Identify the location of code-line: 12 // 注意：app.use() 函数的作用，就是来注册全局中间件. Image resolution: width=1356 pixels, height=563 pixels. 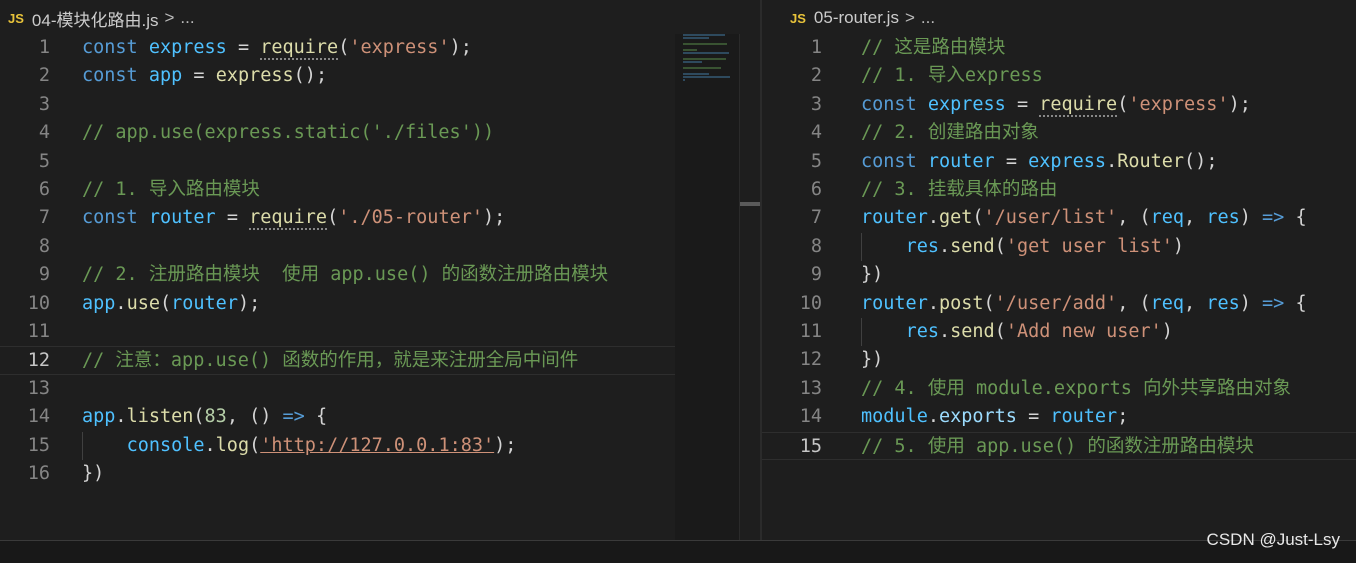
(380, 360).